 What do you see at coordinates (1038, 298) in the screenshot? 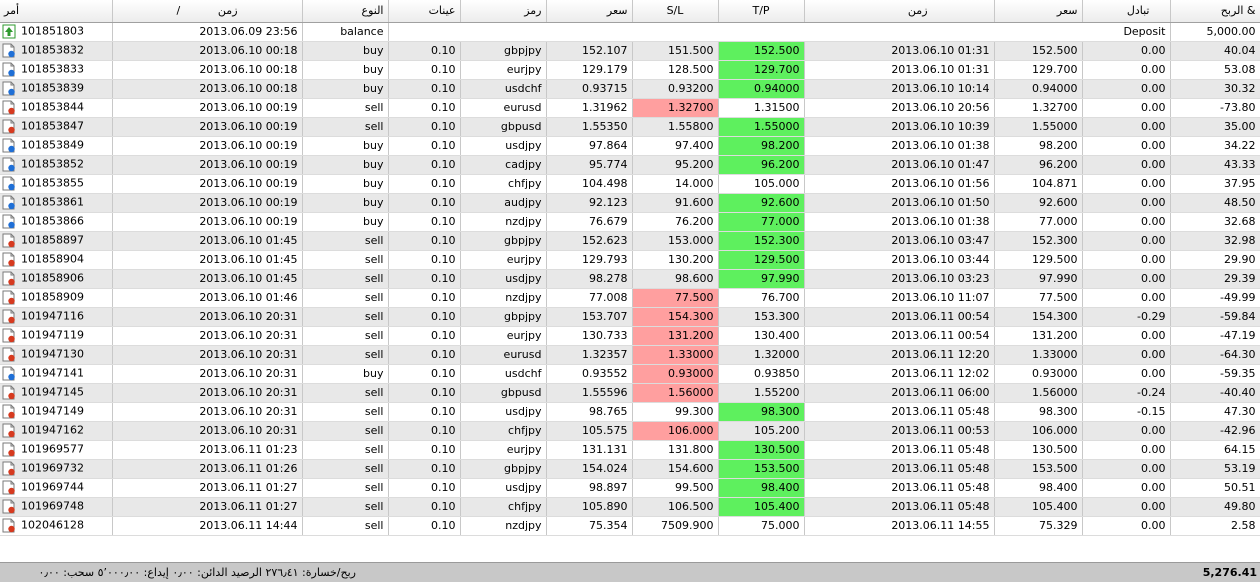
I see `close-price-cell: 77.500` at bounding box center [1038, 298].